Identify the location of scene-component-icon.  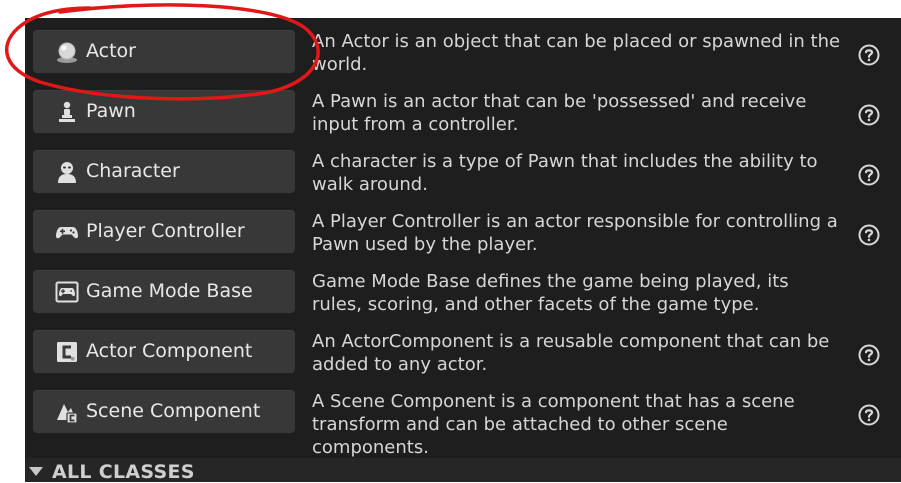
(67, 412).